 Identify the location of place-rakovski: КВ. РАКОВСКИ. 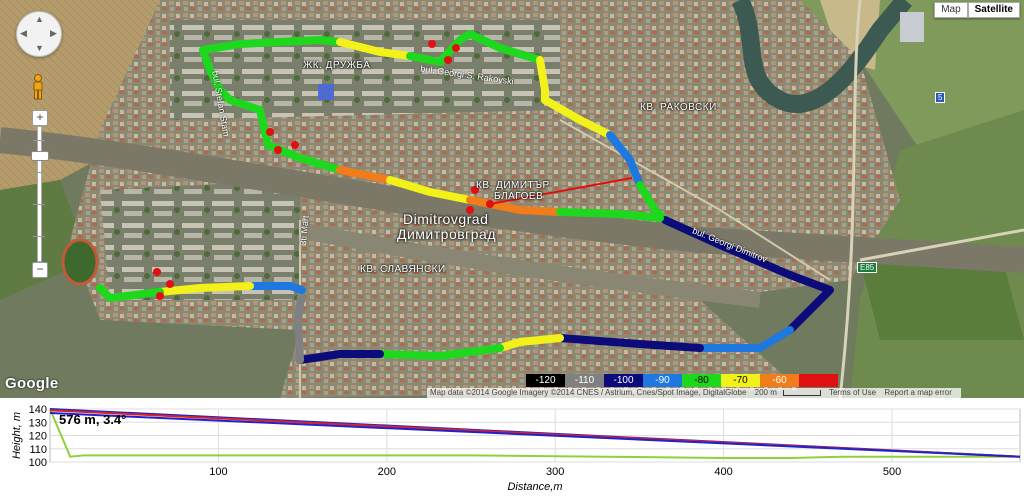
(678, 107).